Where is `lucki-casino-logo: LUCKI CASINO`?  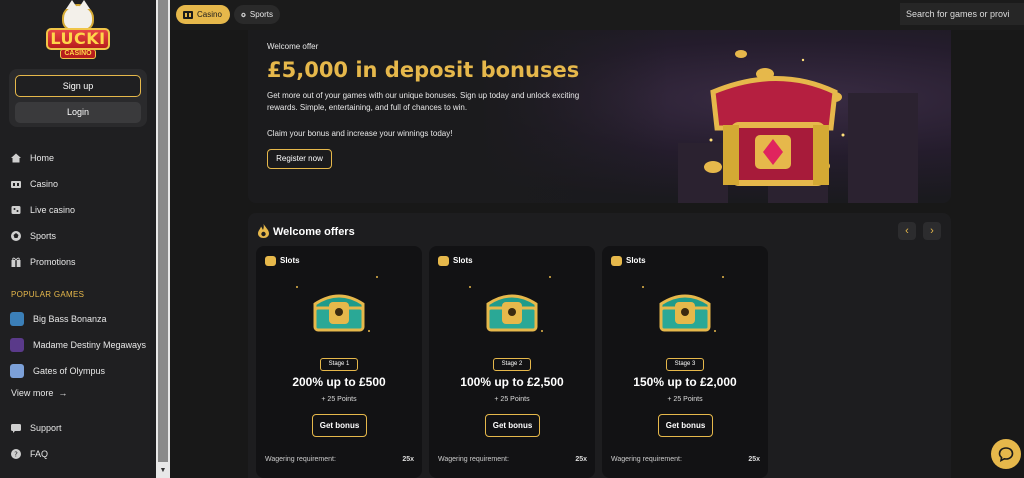
lucki-casino-logo: LUCKI CASINO is located at coordinates (78, 30).